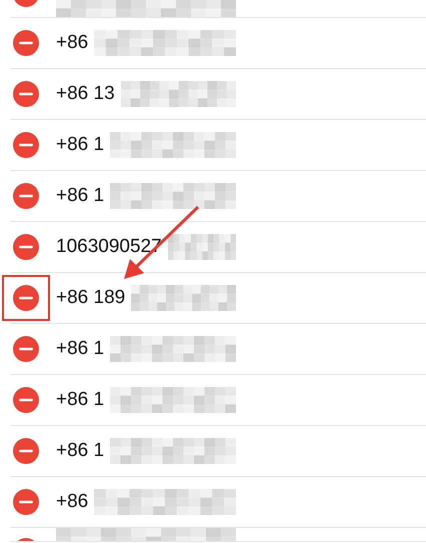 The width and height of the screenshot is (426, 543). I want to click on phone-number: +86 189, so click(91, 298).